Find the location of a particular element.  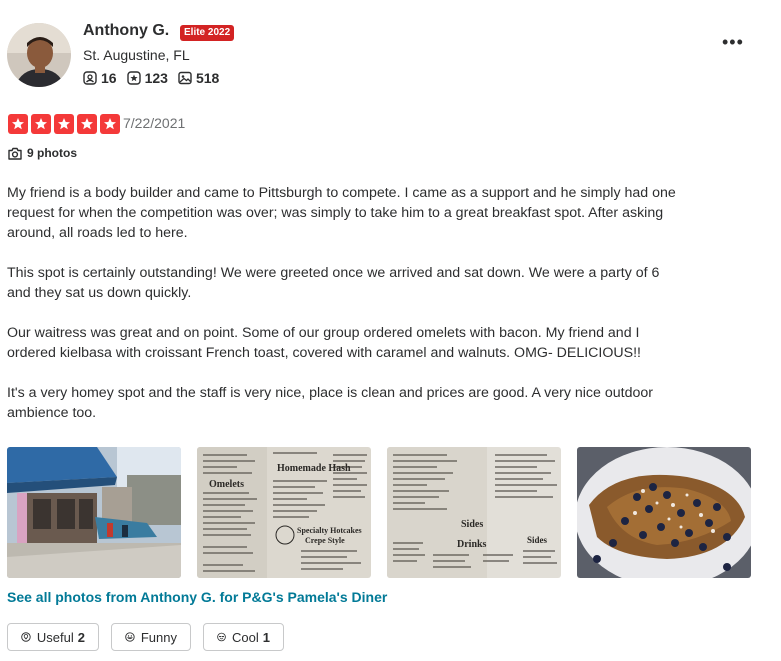

menu-heading: Omelets is located at coordinates (226, 484).